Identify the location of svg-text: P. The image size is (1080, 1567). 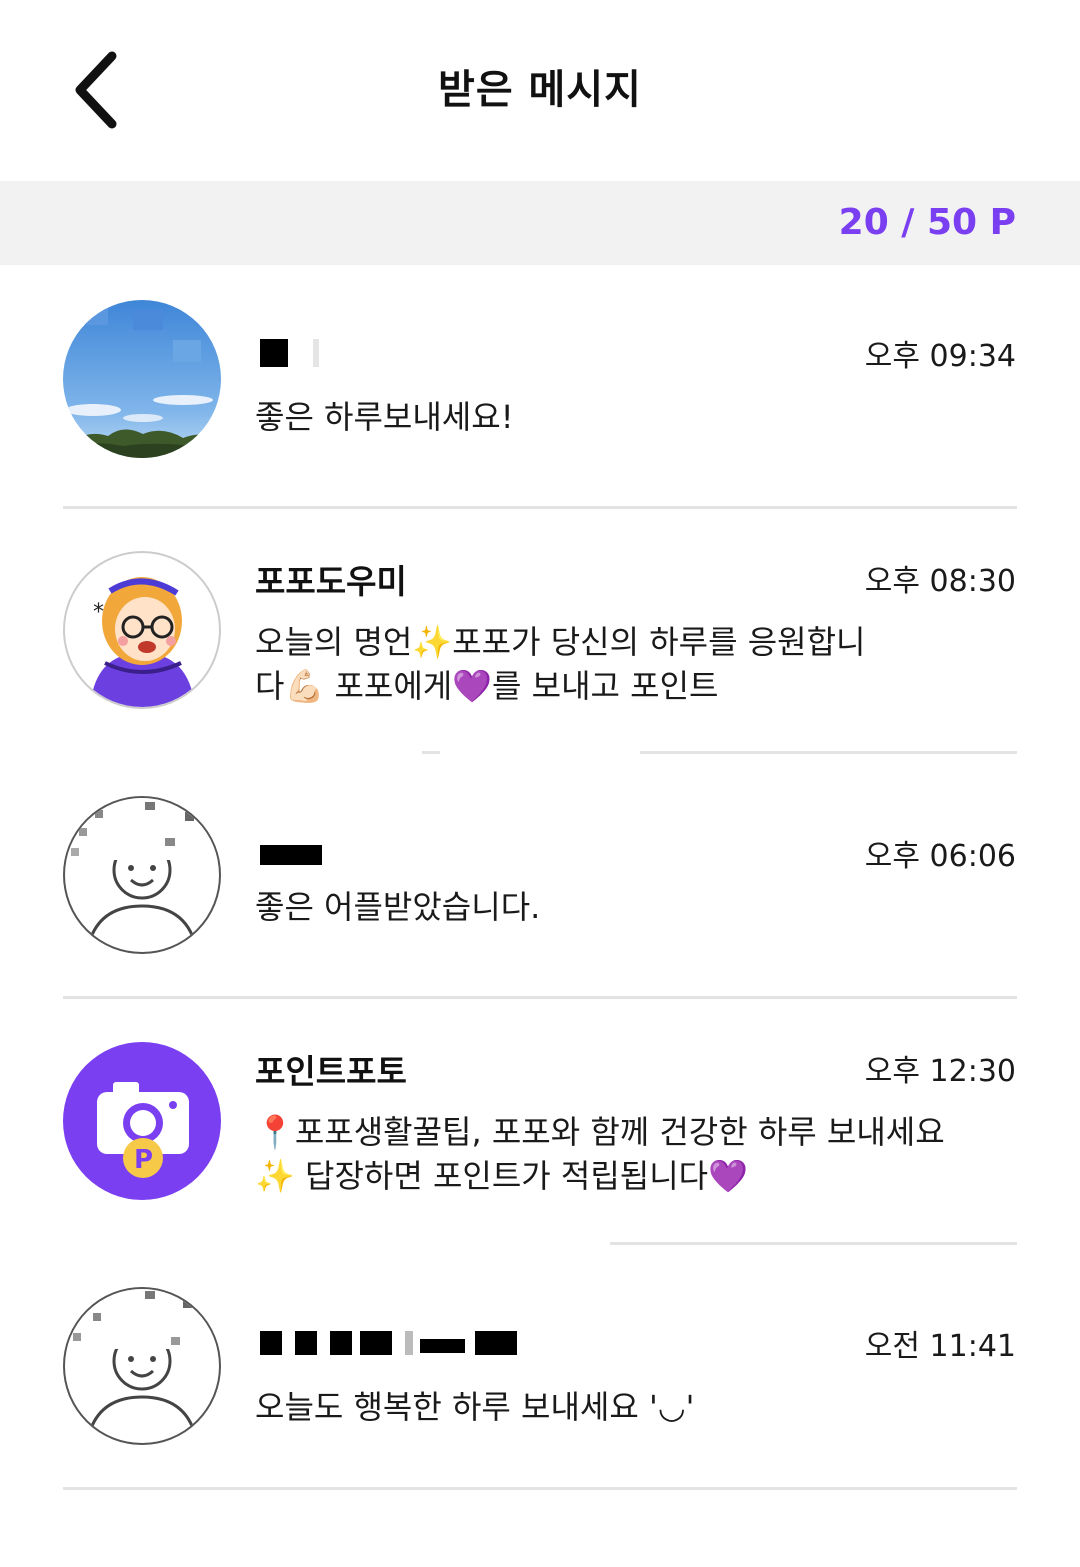
(143, 1160).